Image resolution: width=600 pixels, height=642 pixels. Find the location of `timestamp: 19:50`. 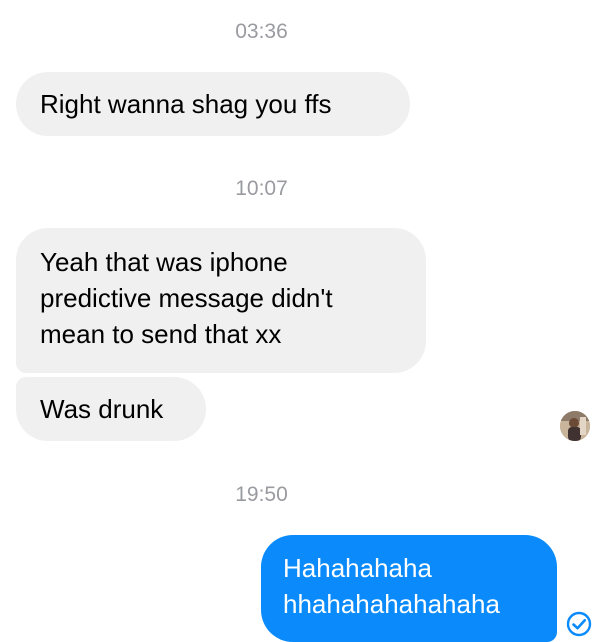

timestamp: 19:50 is located at coordinates (261, 494).